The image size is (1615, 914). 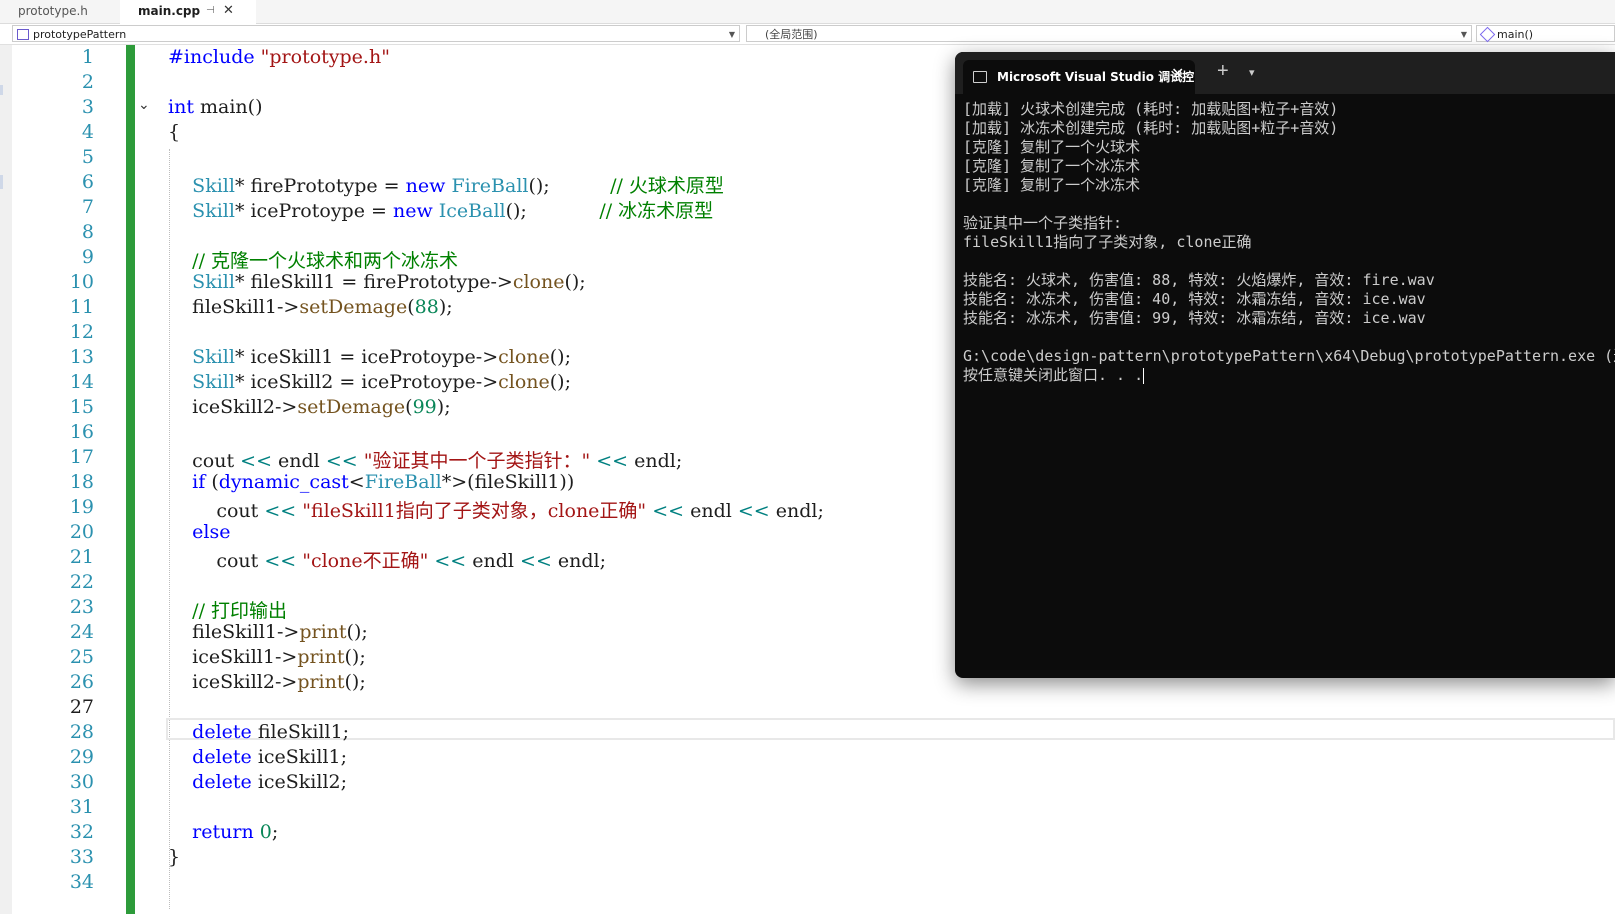 I want to click on line-number: 31, so click(x=81, y=807).